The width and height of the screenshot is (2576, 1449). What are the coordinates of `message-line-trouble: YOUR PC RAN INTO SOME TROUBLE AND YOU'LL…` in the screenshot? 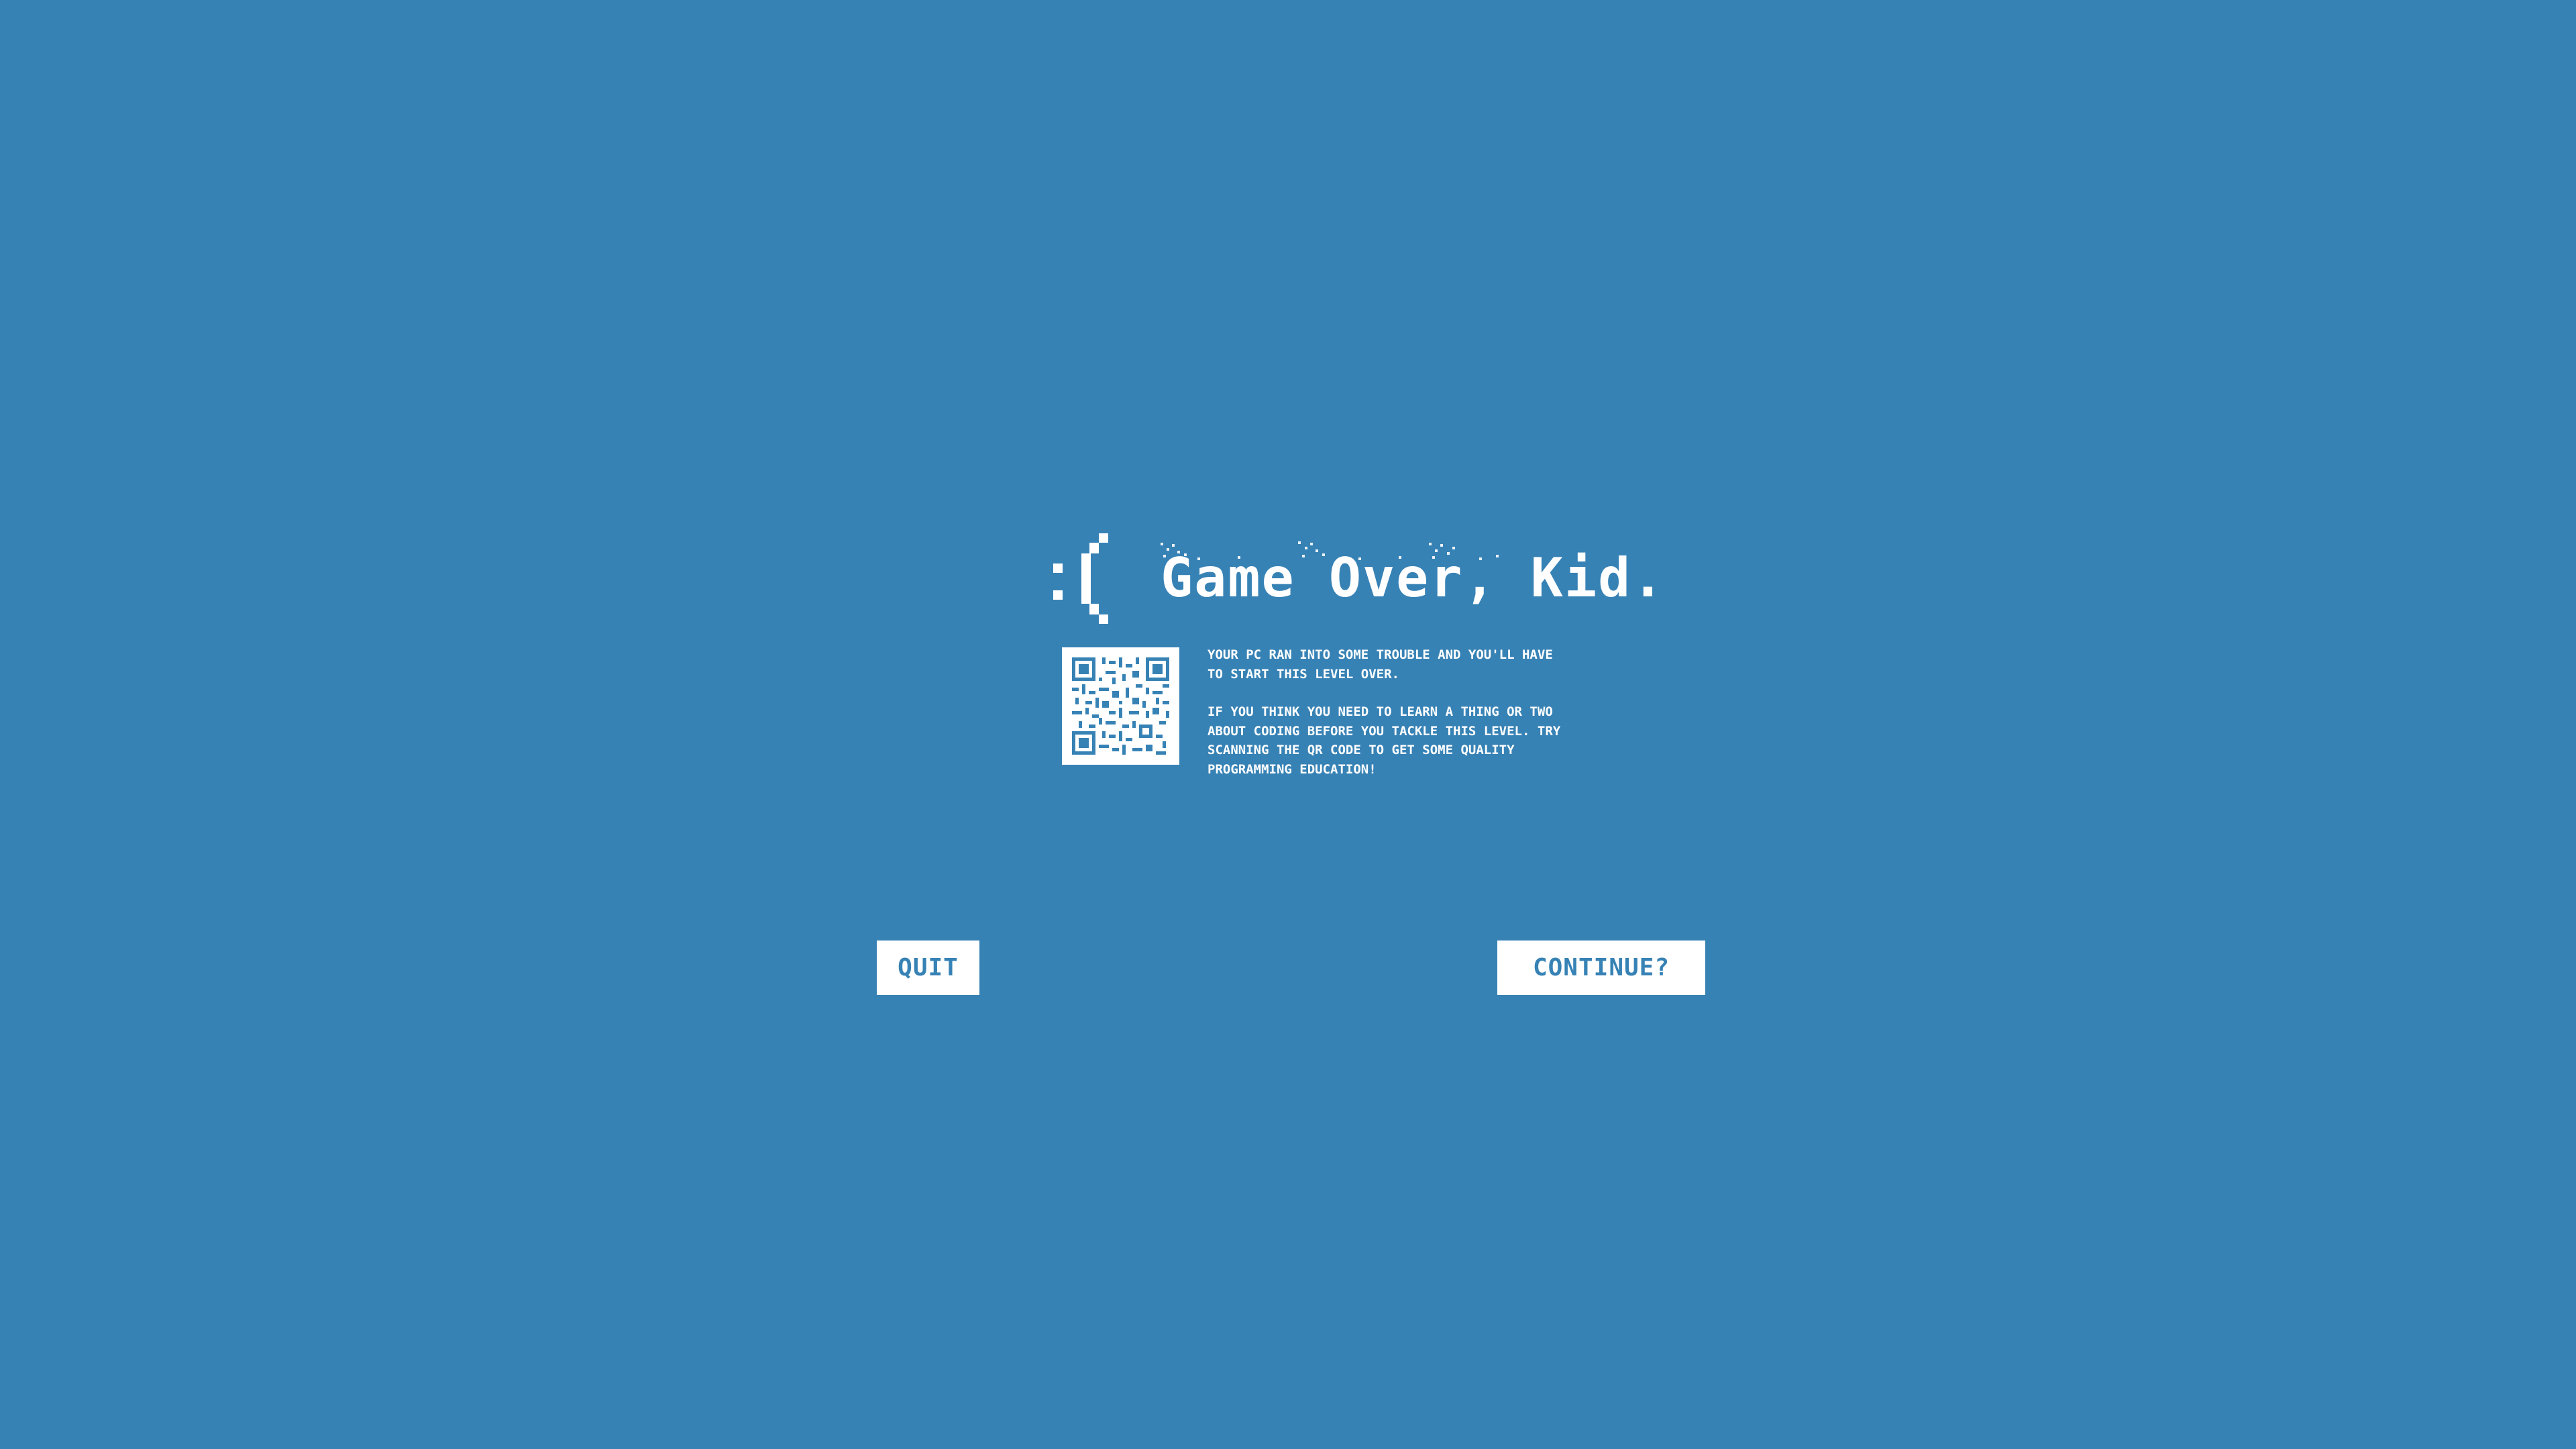 It's located at (1380, 664).